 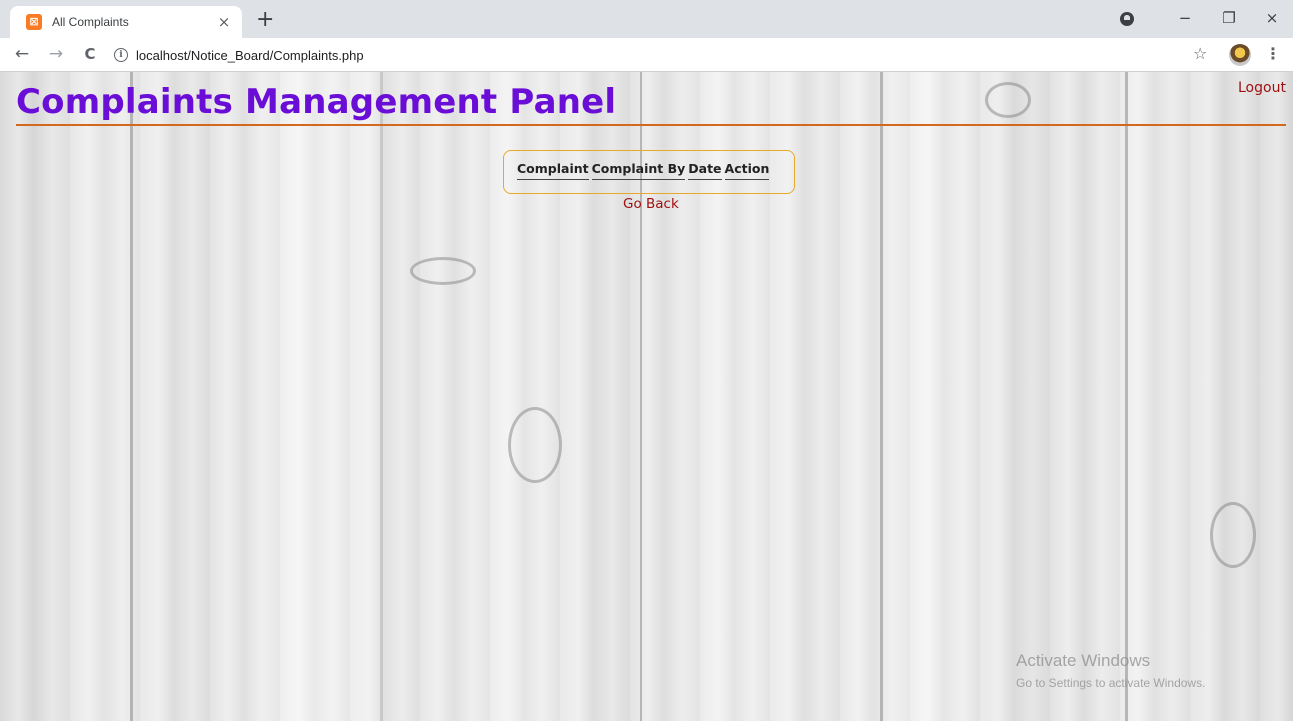 I want to click on table-header-row: Complaint Complaint By Date Action, so click(x=643, y=169).